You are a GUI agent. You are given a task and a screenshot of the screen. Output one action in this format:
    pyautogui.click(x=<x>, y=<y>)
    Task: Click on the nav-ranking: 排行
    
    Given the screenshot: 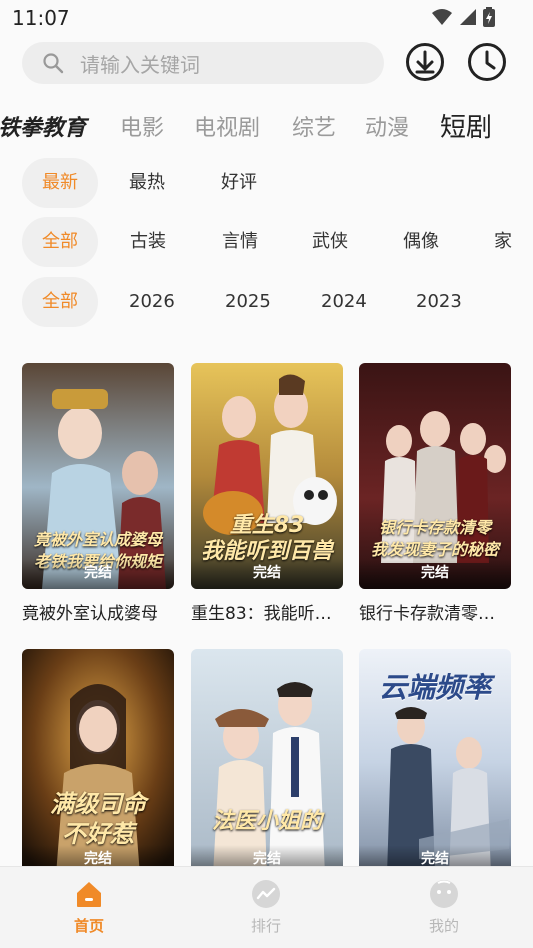 What is the action you would take?
    pyautogui.click(x=266, y=907)
    